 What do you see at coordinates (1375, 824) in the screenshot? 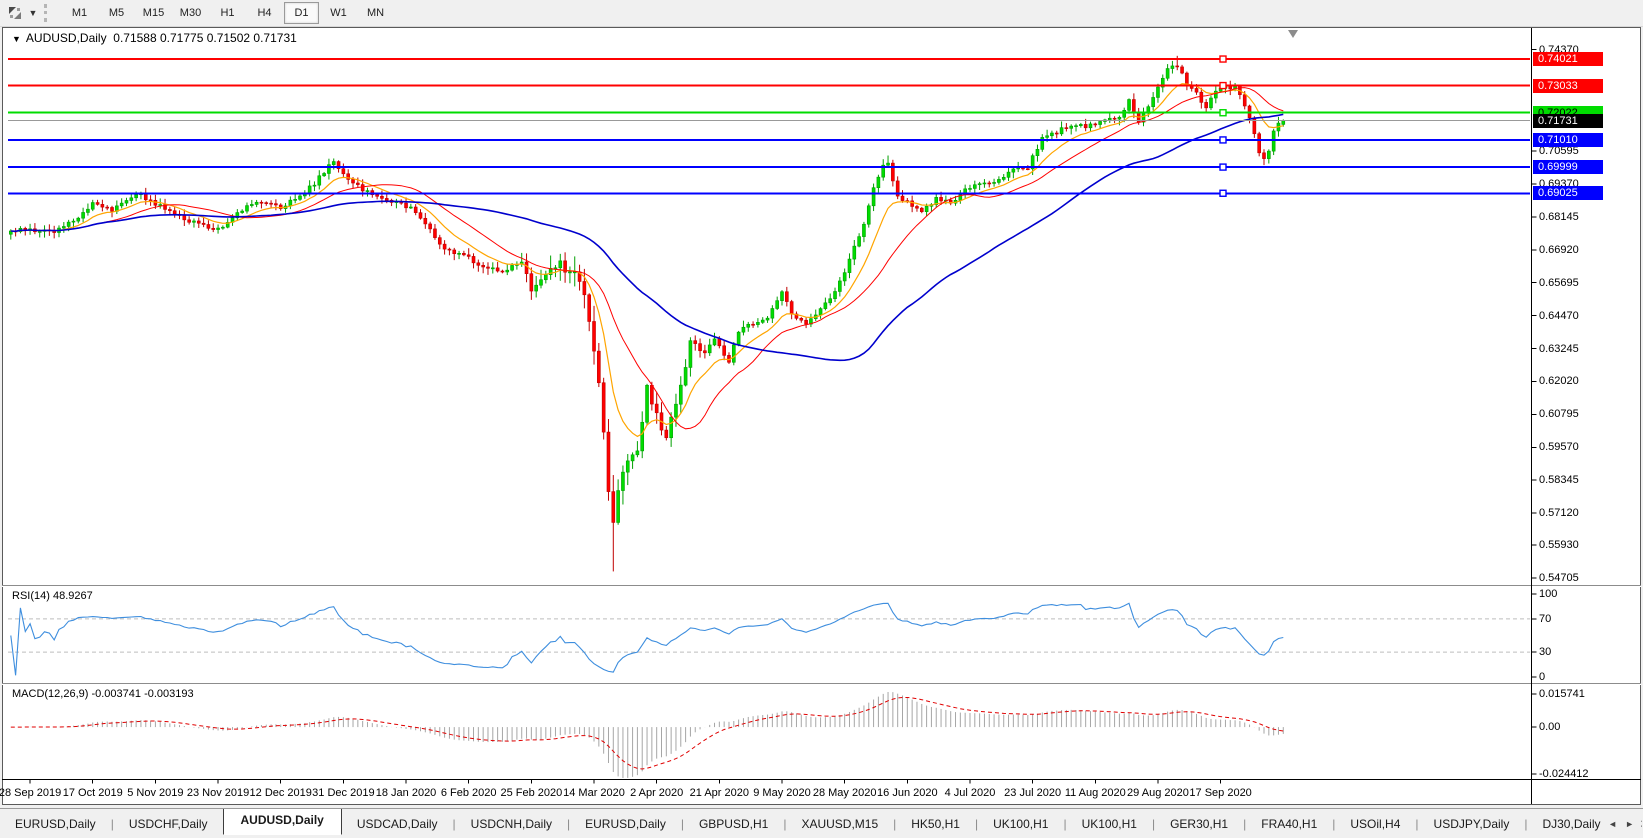
I see `chart-tab-usoil-h4: USOil,H4` at bounding box center [1375, 824].